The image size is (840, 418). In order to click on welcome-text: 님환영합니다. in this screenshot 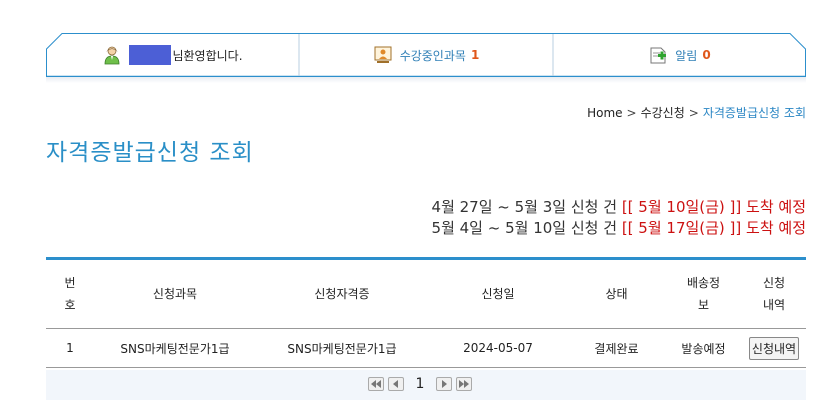, I will do `click(207, 55)`.